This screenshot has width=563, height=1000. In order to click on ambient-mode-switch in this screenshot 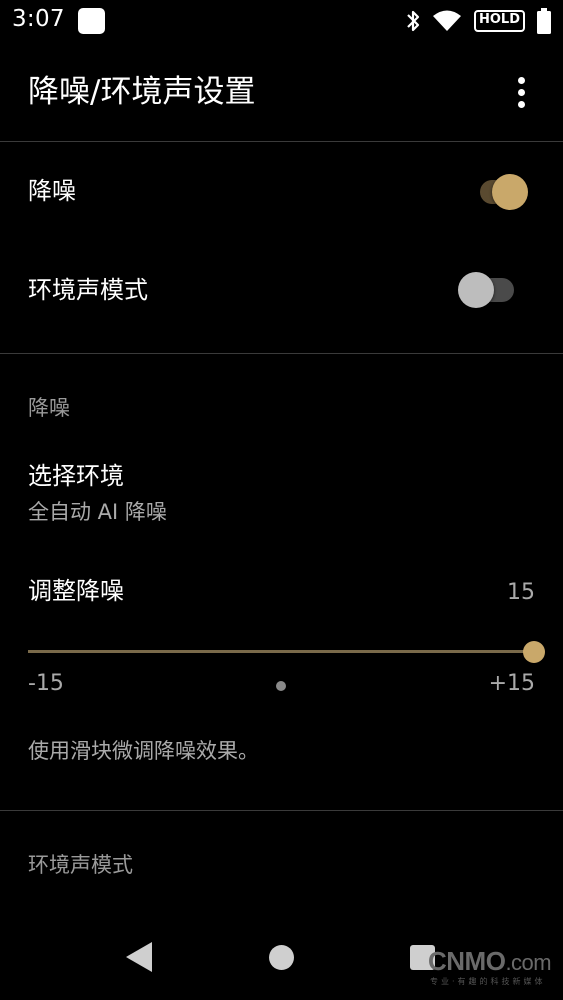, I will do `click(486, 290)`.